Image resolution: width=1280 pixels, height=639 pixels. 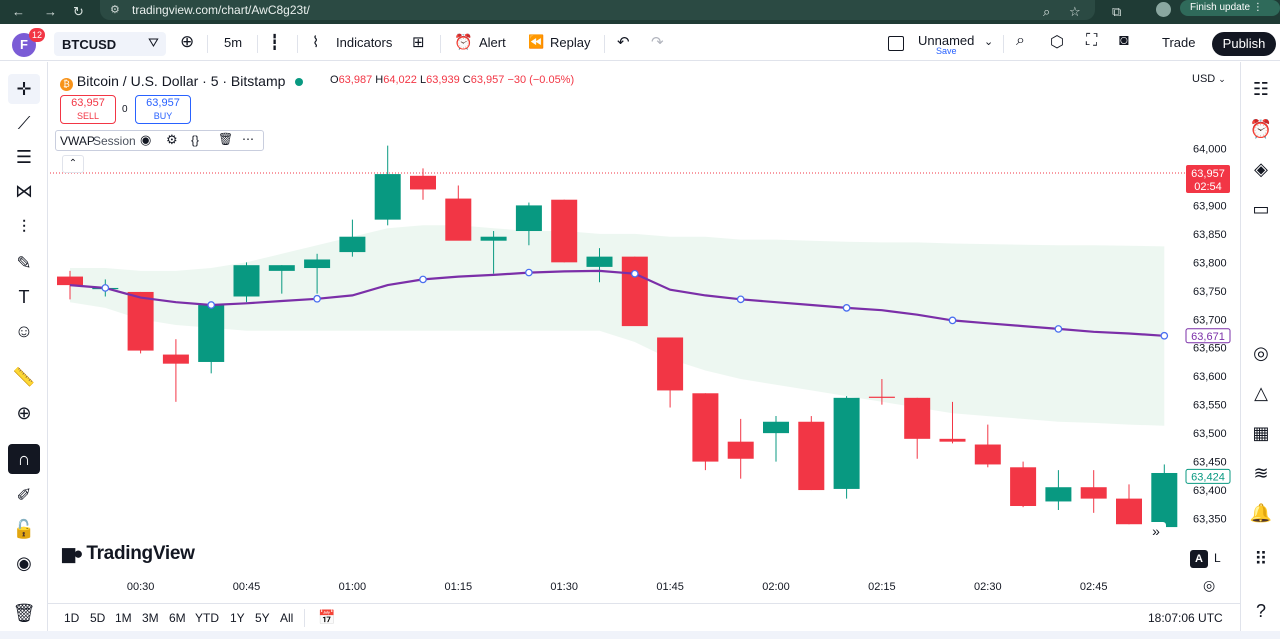 What do you see at coordinates (163, 109) in the screenshot?
I see `buy-button: 63,957 BUY` at bounding box center [163, 109].